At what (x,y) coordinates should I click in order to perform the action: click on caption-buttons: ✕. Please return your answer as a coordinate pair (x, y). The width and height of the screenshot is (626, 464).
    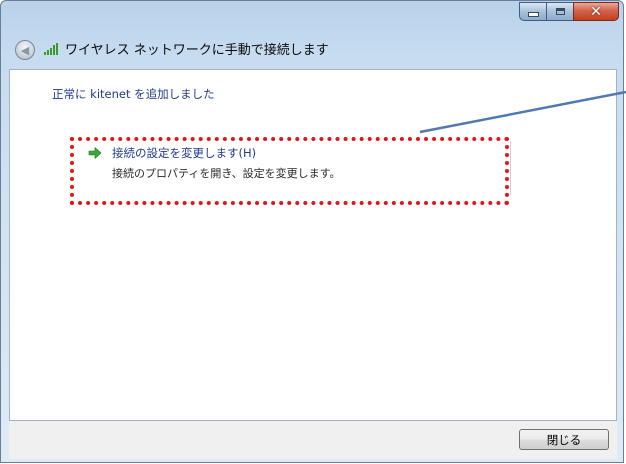
    Looking at the image, I should click on (569, 11).